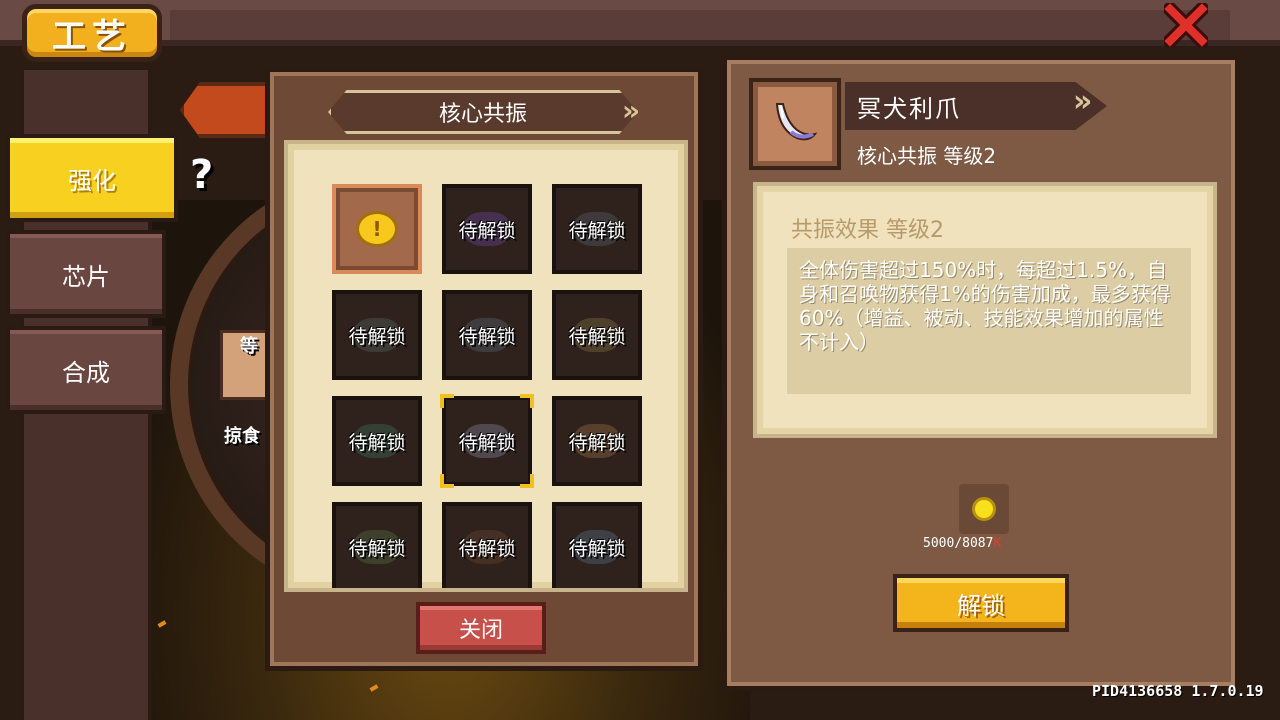 The height and width of the screenshot is (720, 1280). I want to click on version-label: PID4136658 1.7.0.19, so click(1178, 691).